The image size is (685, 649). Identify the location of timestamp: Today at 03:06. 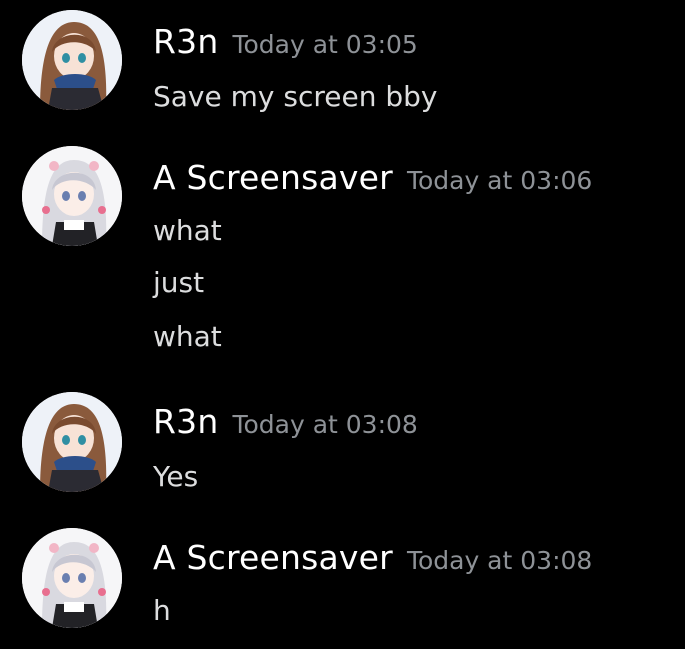
(499, 180).